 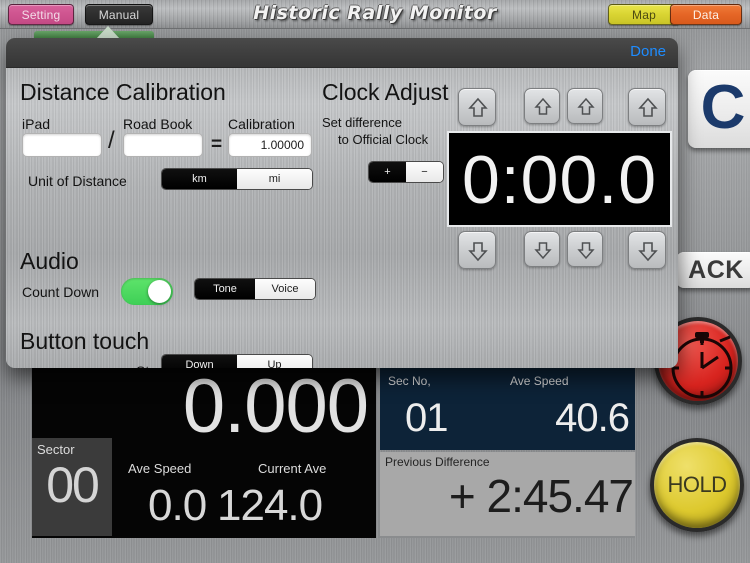 What do you see at coordinates (261, 124) in the screenshot?
I see `calibration-label: Calibration` at bounding box center [261, 124].